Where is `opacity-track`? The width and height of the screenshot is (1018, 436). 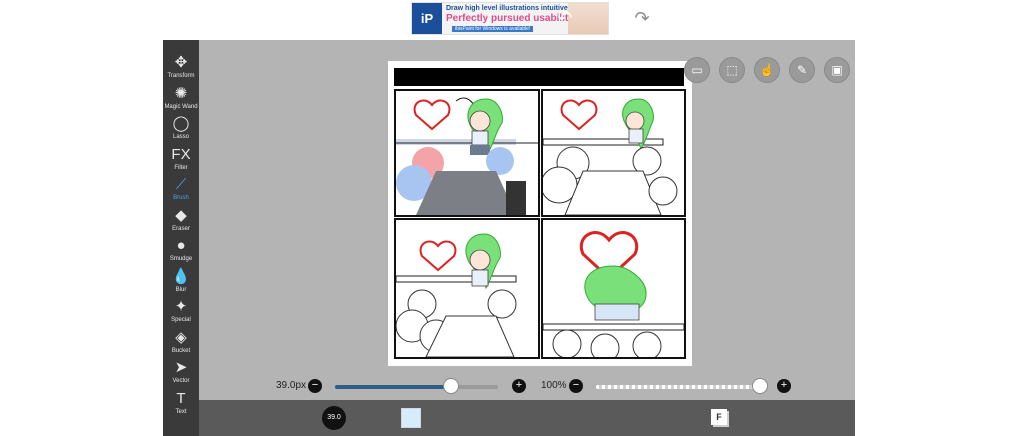
opacity-track is located at coordinates (680, 387).